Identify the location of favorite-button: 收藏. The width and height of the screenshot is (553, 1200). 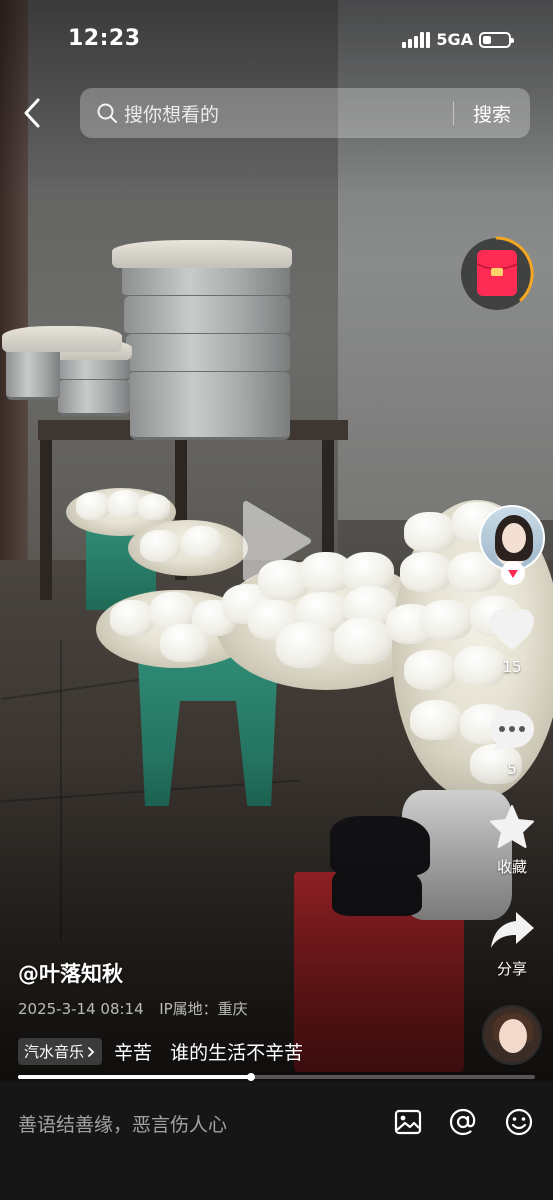
(512, 840).